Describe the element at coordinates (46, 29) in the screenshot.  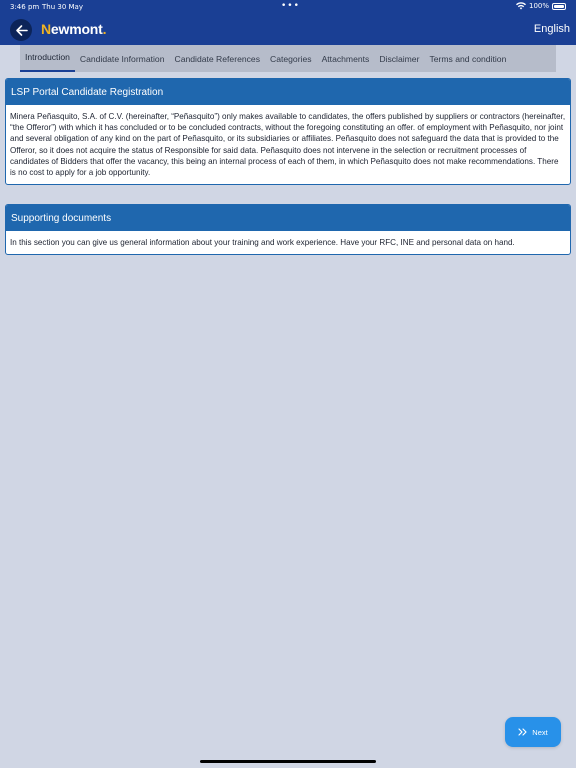
I see `logo-initial: N` at that location.